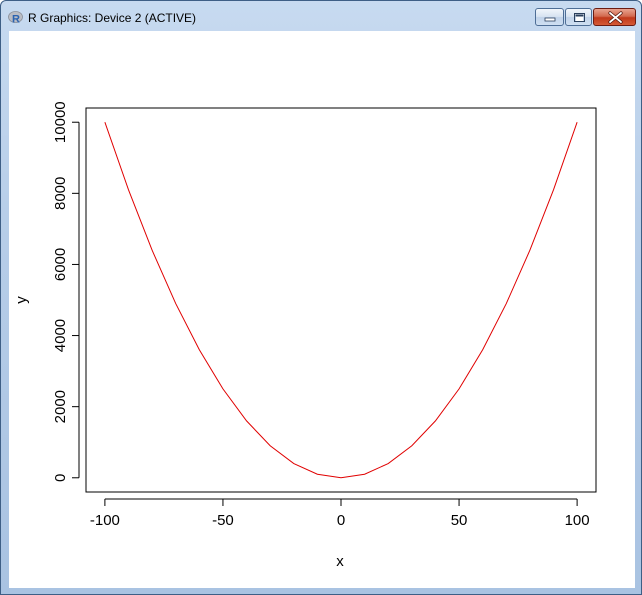 This screenshot has height=595, width=642. I want to click on svg-text: R, so click(16, 20).